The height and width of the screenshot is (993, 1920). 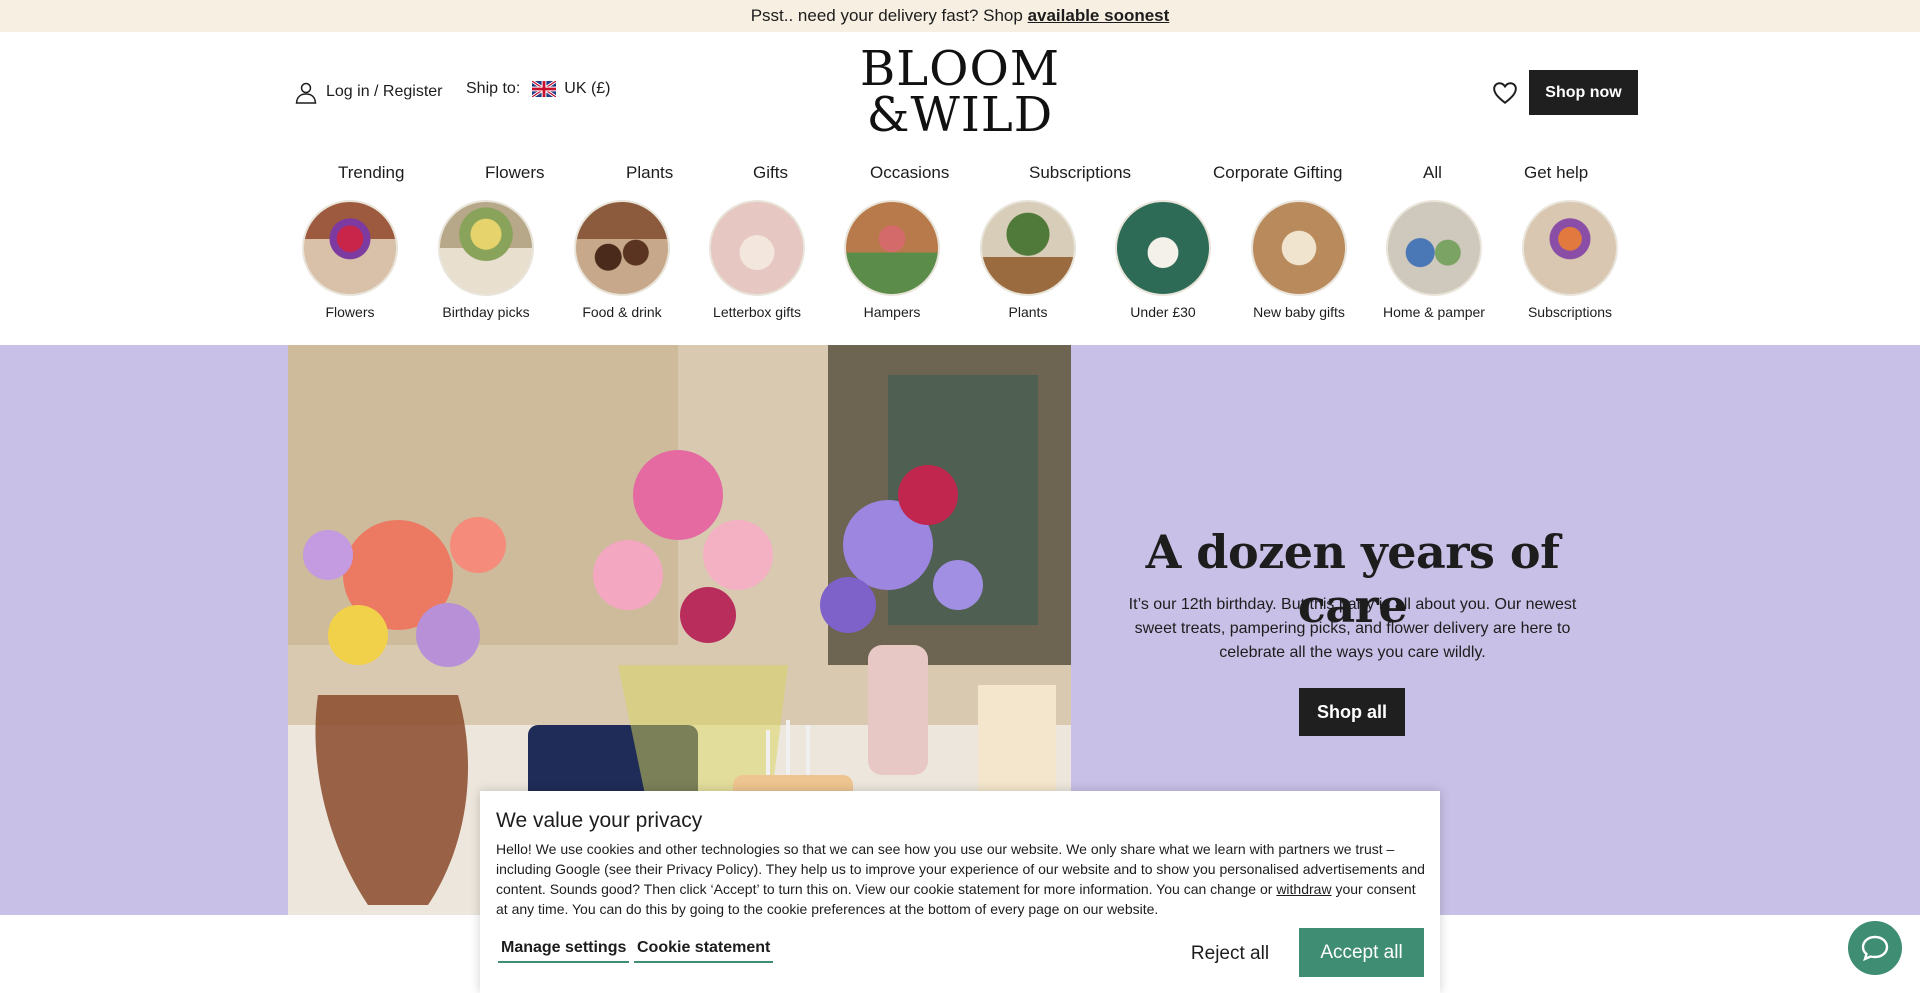 What do you see at coordinates (1432, 173) in the screenshot?
I see `nav-item-all: All` at bounding box center [1432, 173].